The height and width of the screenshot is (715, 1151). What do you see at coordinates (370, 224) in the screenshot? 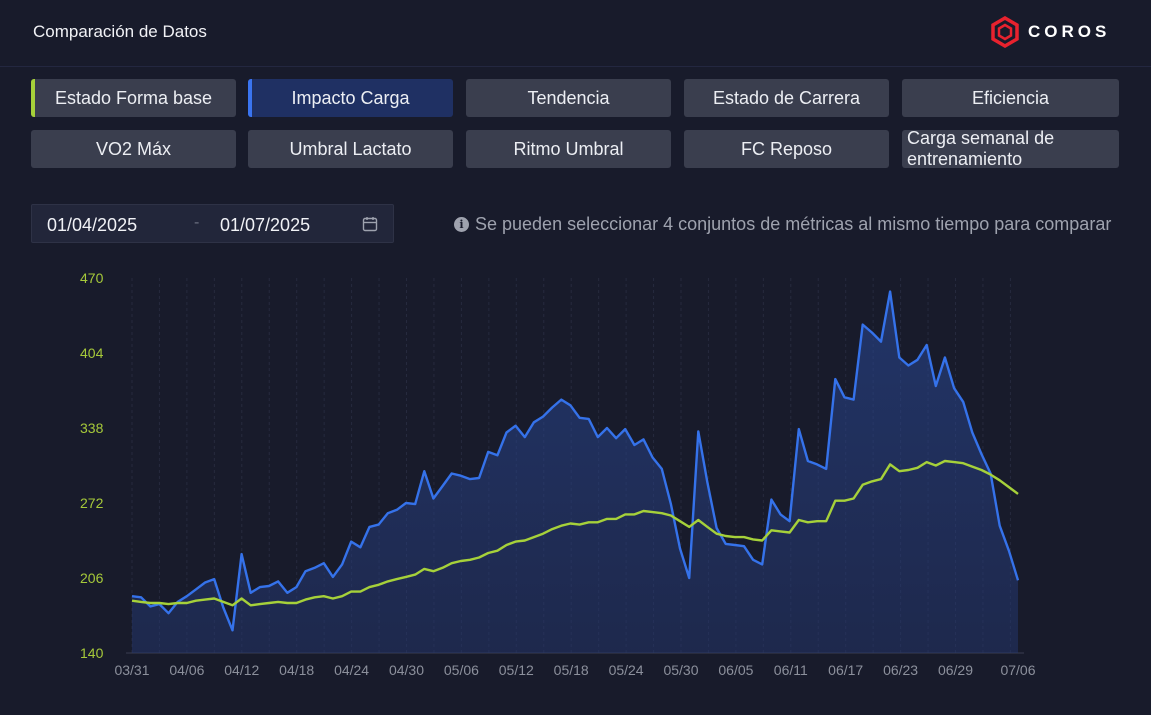
I see `calendar-icon` at bounding box center [370, 224].